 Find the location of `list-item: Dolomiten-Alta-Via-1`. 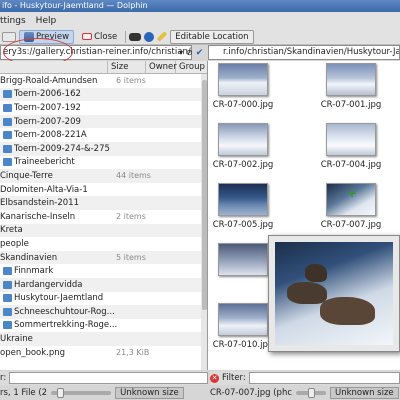

list-item: Dolomiten-Alta-Via-1 is located at coordinates (103, 190).